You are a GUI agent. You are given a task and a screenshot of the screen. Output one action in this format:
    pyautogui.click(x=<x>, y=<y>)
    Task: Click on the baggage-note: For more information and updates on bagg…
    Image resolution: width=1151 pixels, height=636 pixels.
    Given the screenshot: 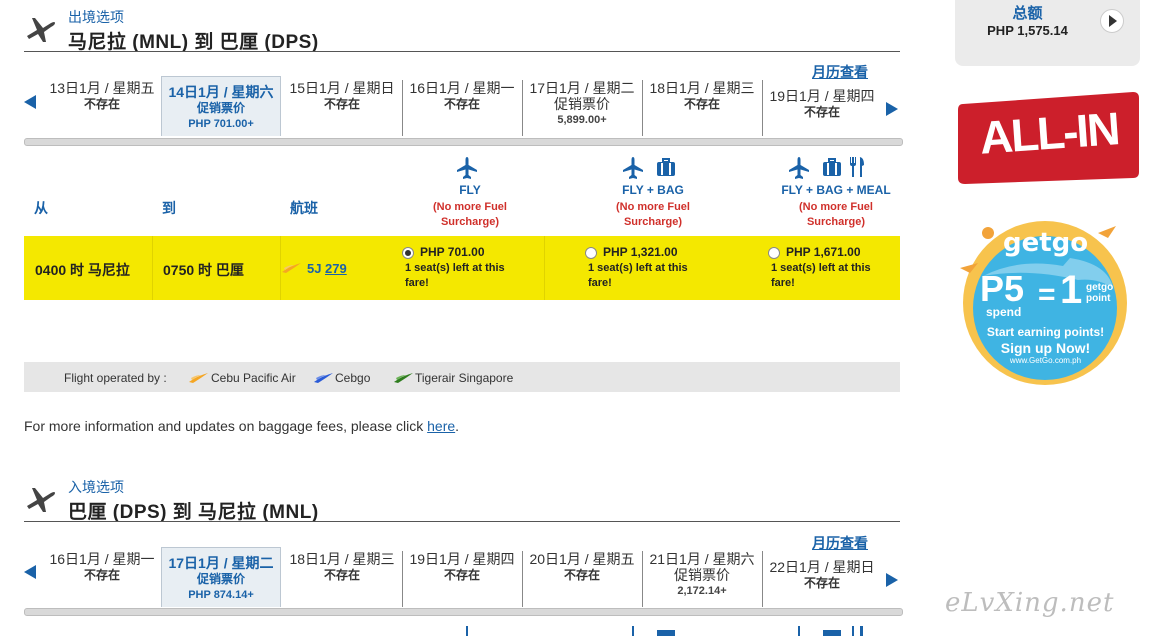 What is the action you would take?
    pyautogui.click(x=242, y=426)
    